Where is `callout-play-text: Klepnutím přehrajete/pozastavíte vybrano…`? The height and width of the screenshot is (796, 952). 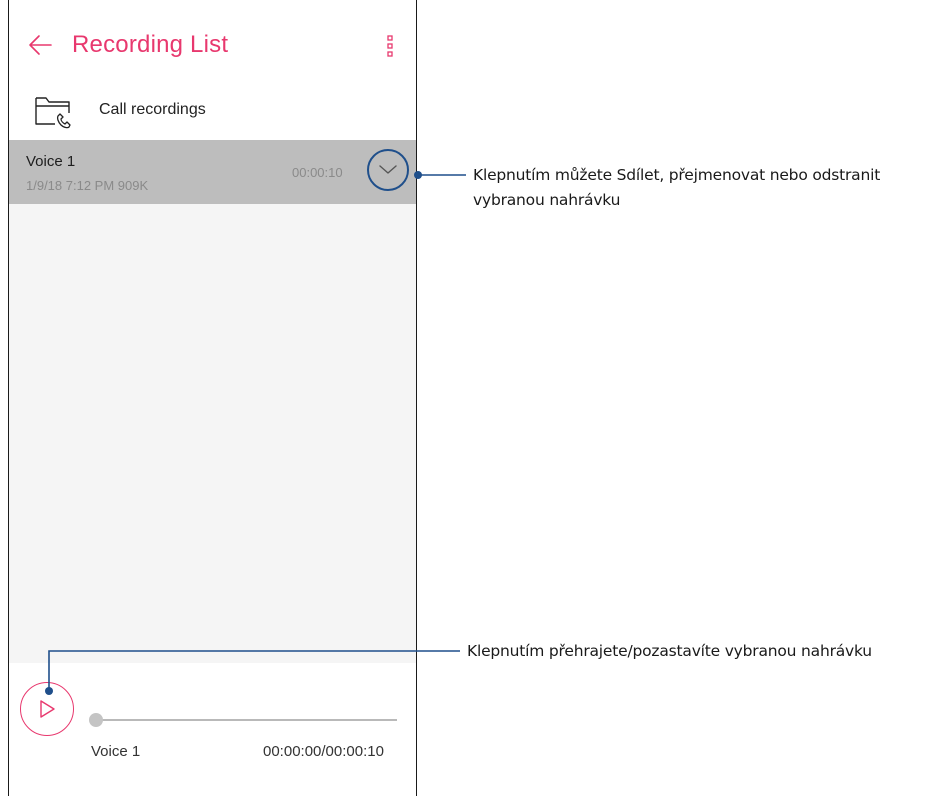
callout-play-text: Klepnutím přehrajete/pozastavíte vybrano… is located at coordinates (669, 651).